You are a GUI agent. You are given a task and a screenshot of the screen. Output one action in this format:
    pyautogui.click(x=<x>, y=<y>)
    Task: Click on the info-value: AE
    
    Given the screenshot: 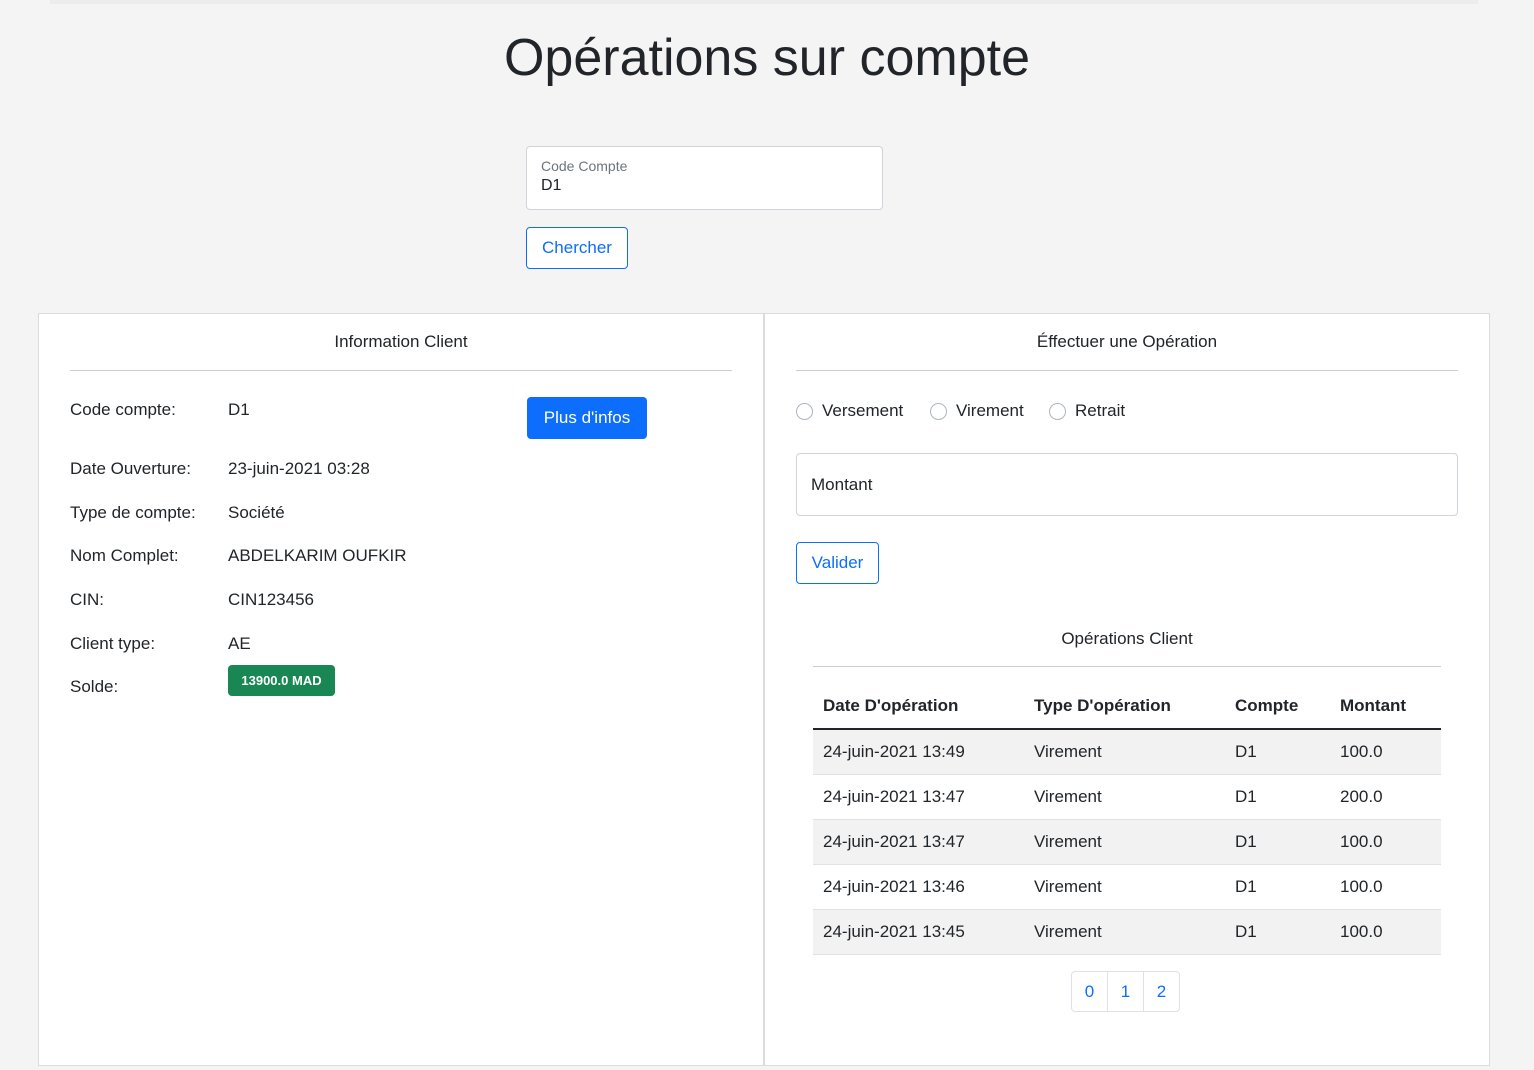 What is the action you would take?
    pyautogui.click(x=239, y=643)
    